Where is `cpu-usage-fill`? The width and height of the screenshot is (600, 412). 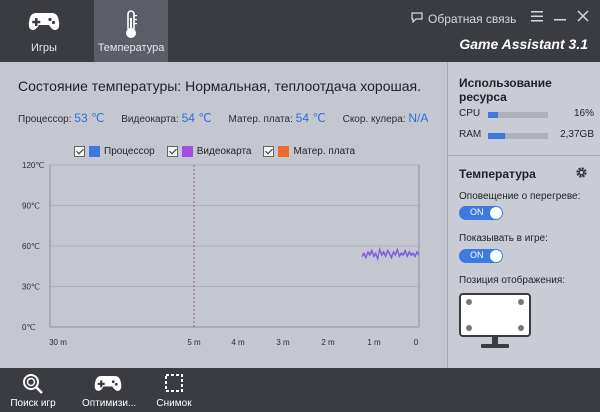
cpu-usage-fill is located at coordinates (493, 115).